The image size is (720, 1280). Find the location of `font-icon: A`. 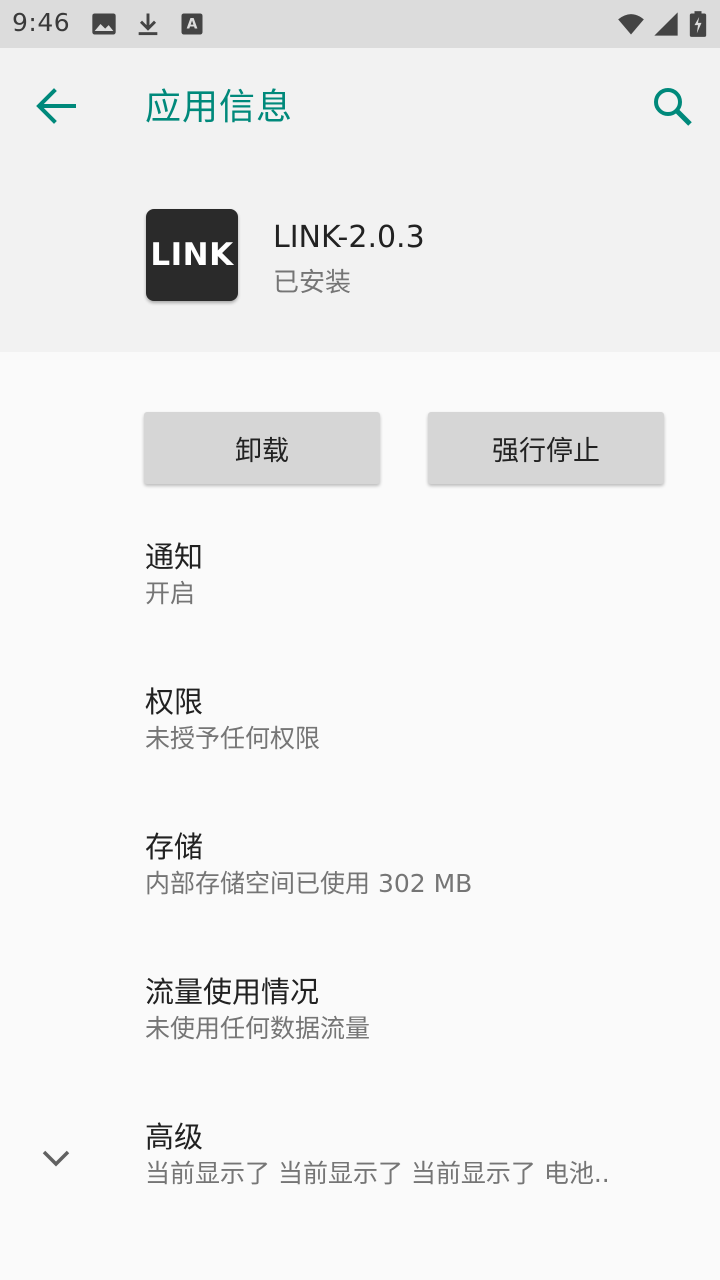

font-icon: A is located at coordinates (192, 24).